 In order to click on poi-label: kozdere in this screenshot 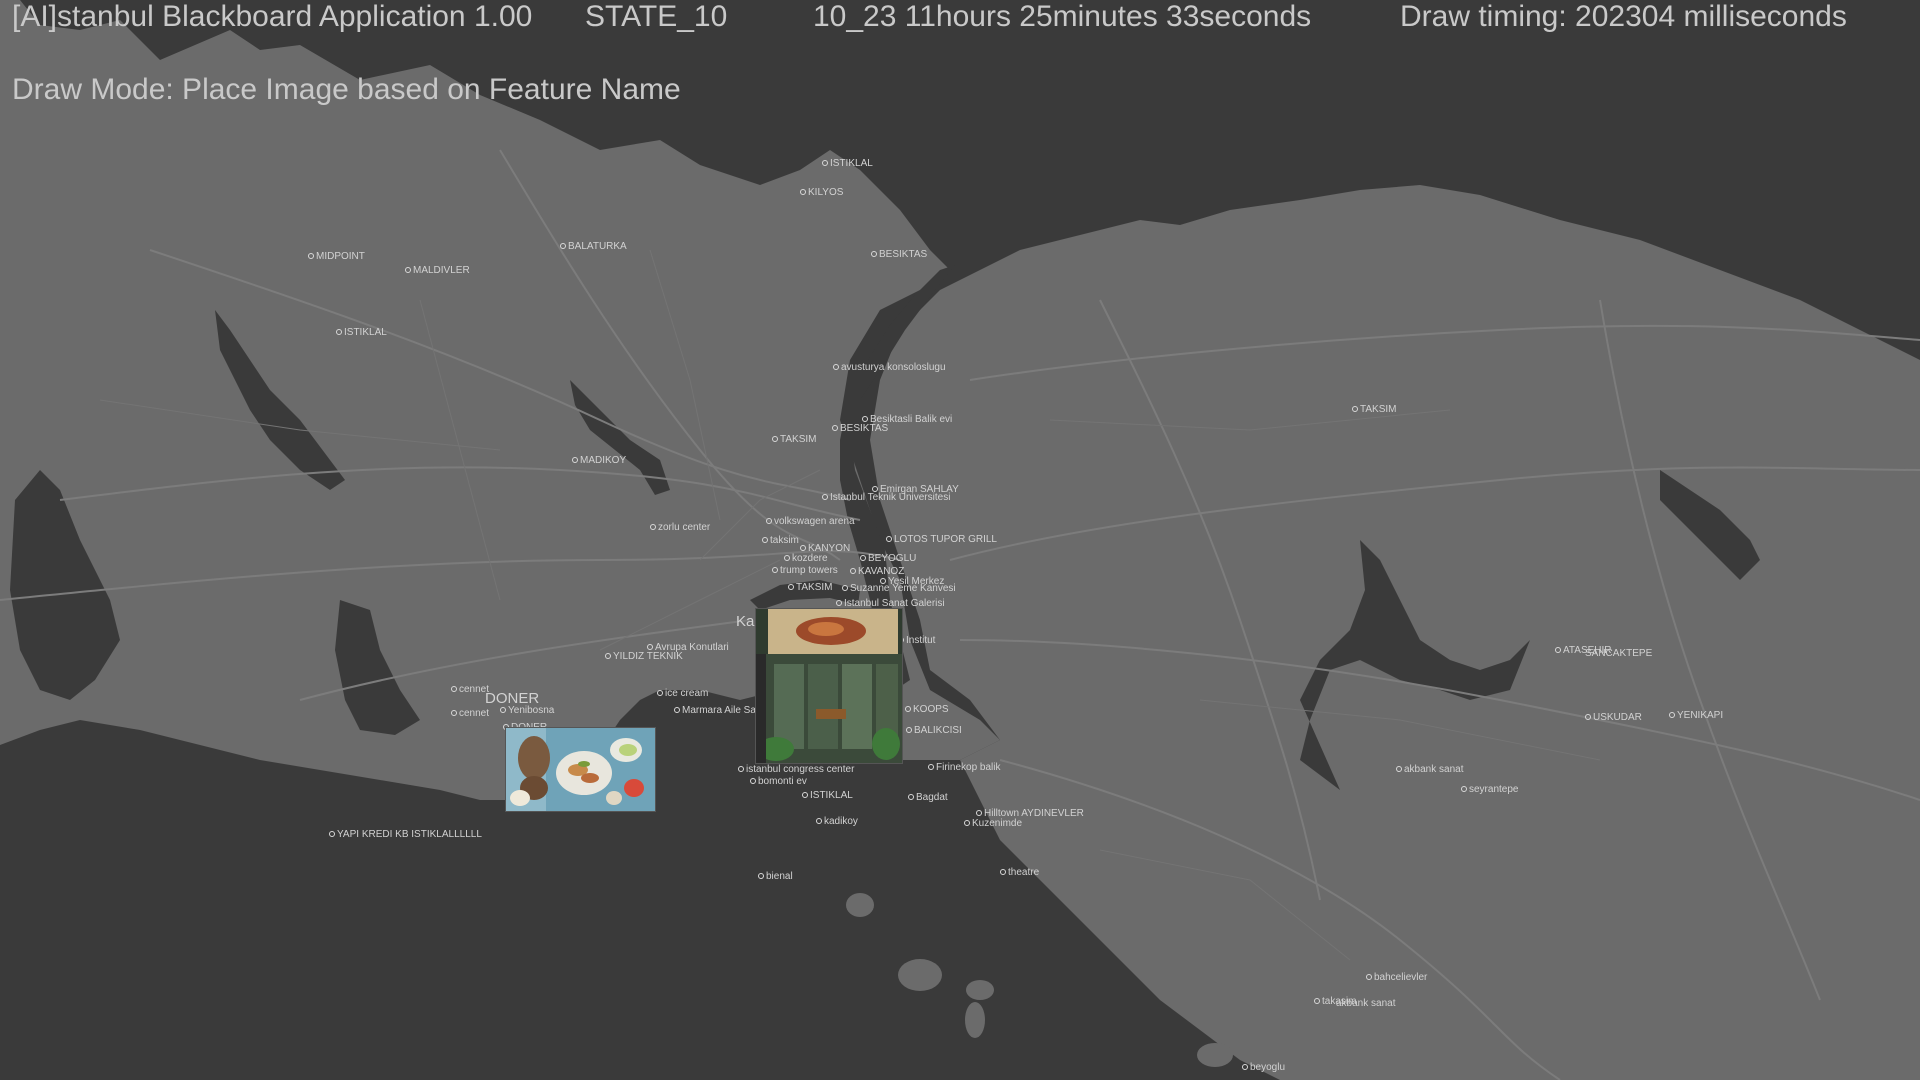, I will do `click(806, 558)`.